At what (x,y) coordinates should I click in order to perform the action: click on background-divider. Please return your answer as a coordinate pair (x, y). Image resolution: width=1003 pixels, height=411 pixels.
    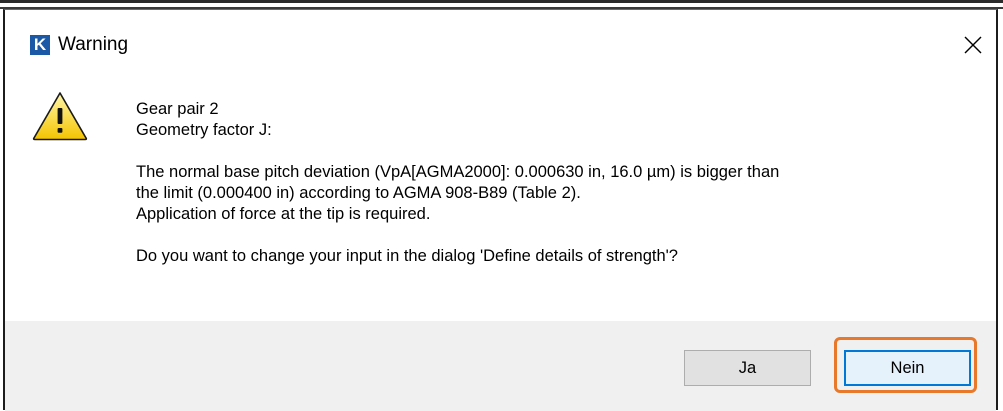
    Looking at the image, I should click on (501, 1).